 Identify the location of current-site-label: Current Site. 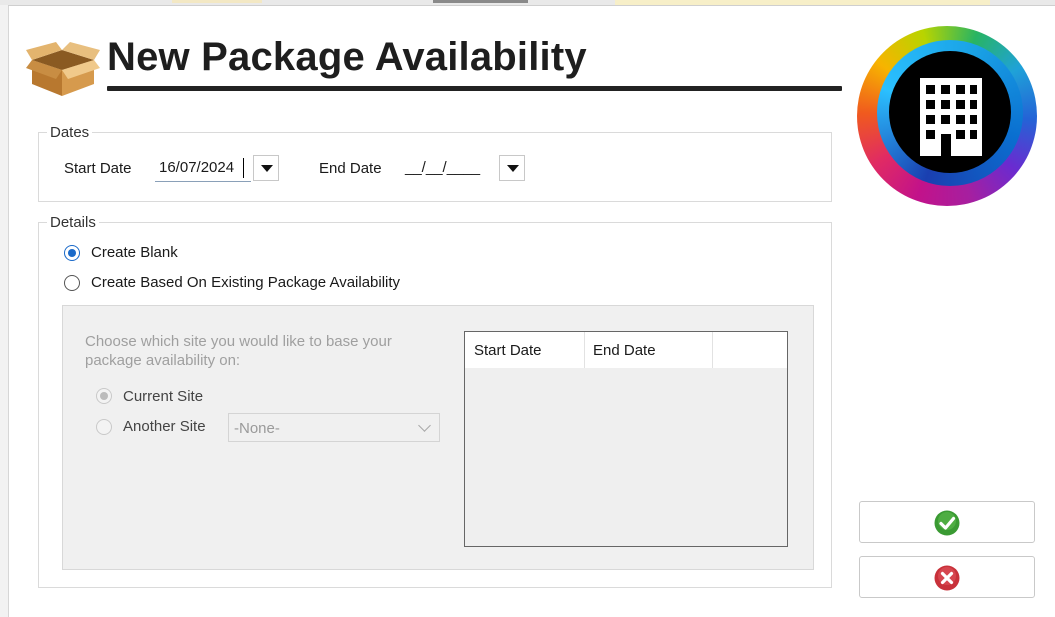
(163, 396).